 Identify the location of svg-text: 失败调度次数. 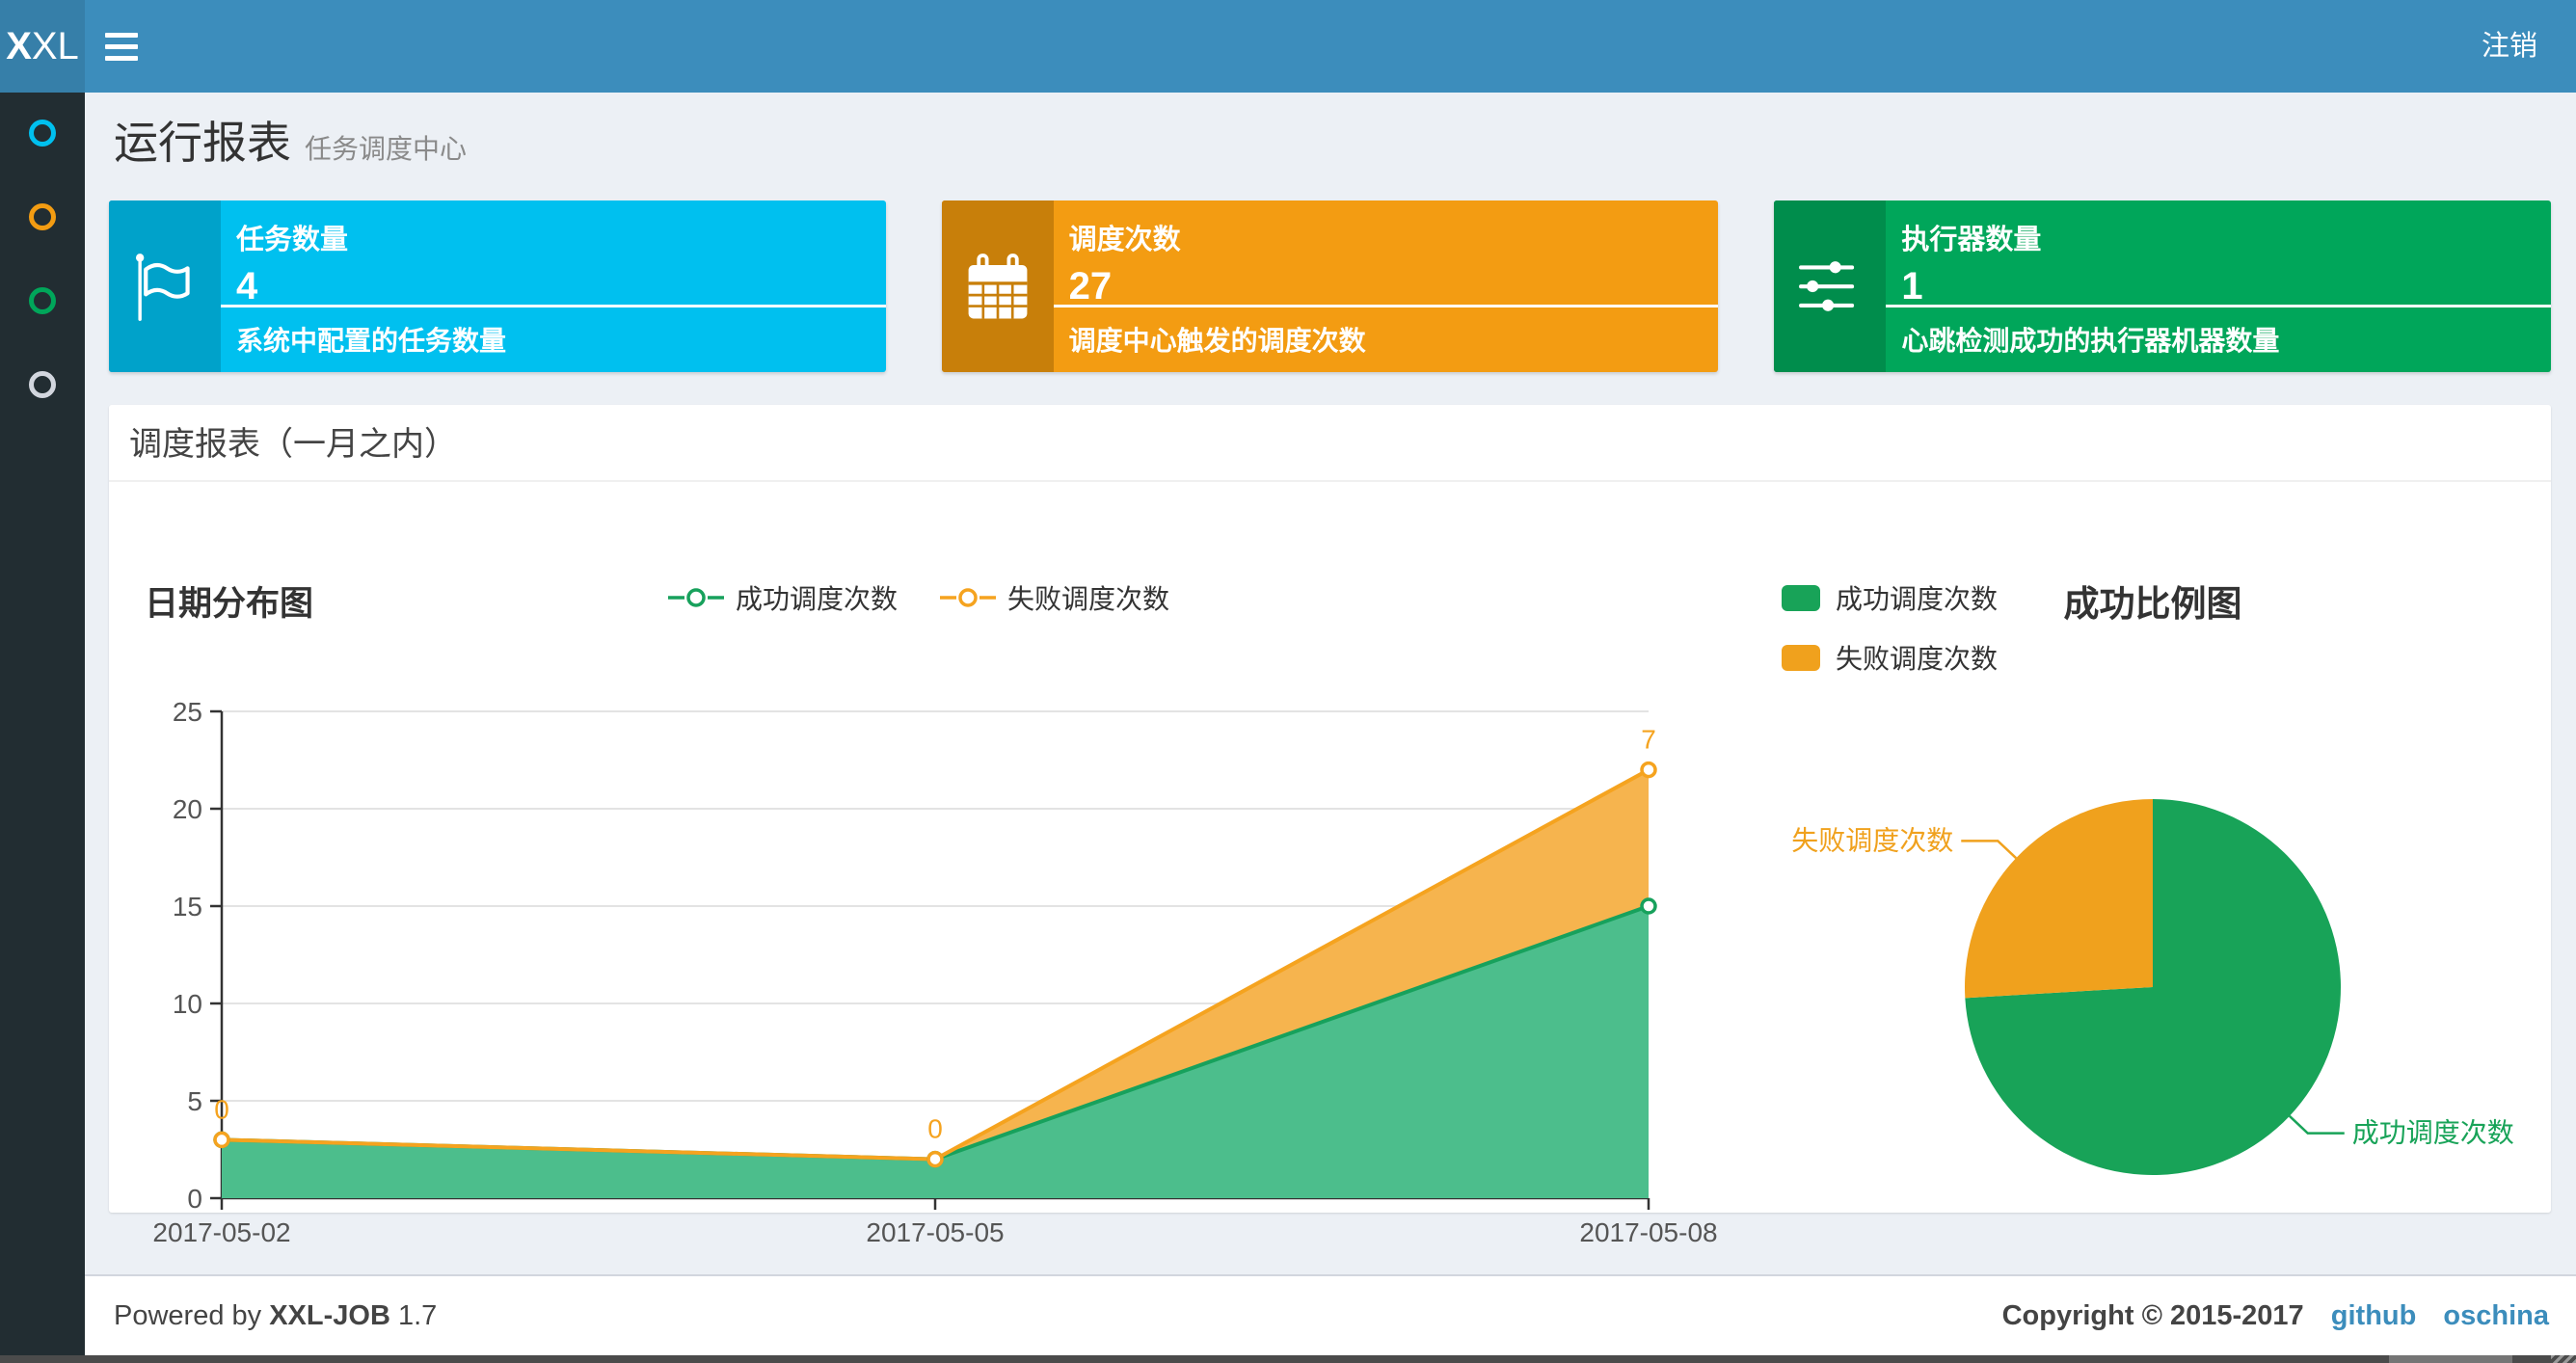
(1872, 840).